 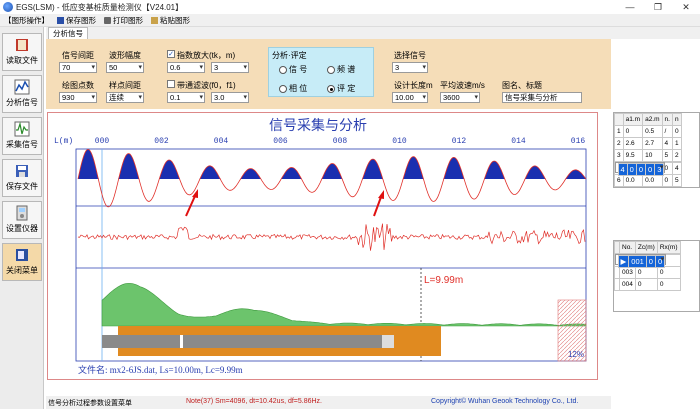 I want to click on points-select: 930, so click(x=78, y=97).